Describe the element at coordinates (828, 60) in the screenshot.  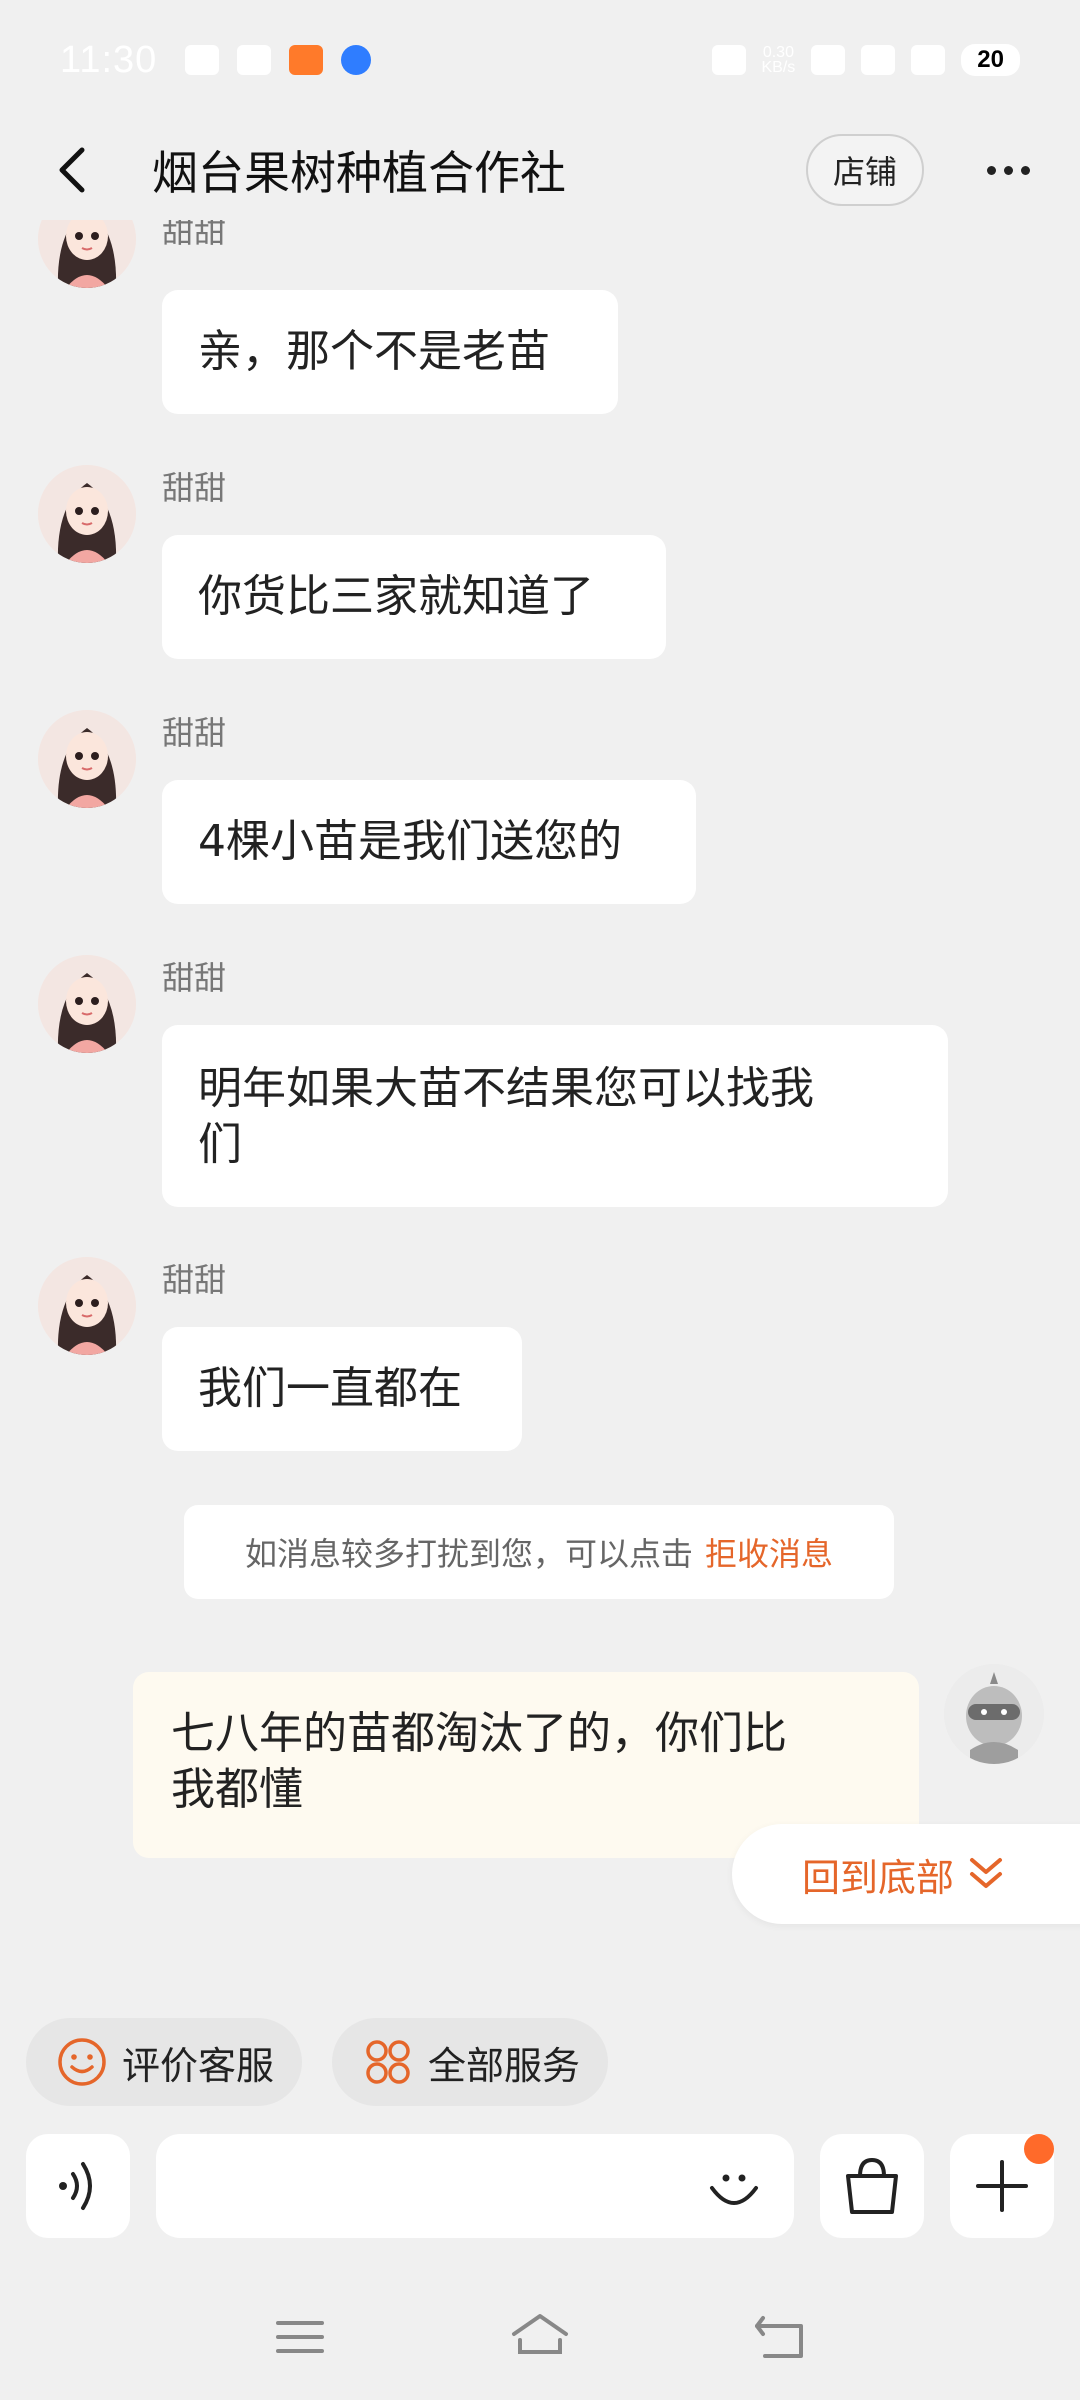
I see `hd-icon` at that location.